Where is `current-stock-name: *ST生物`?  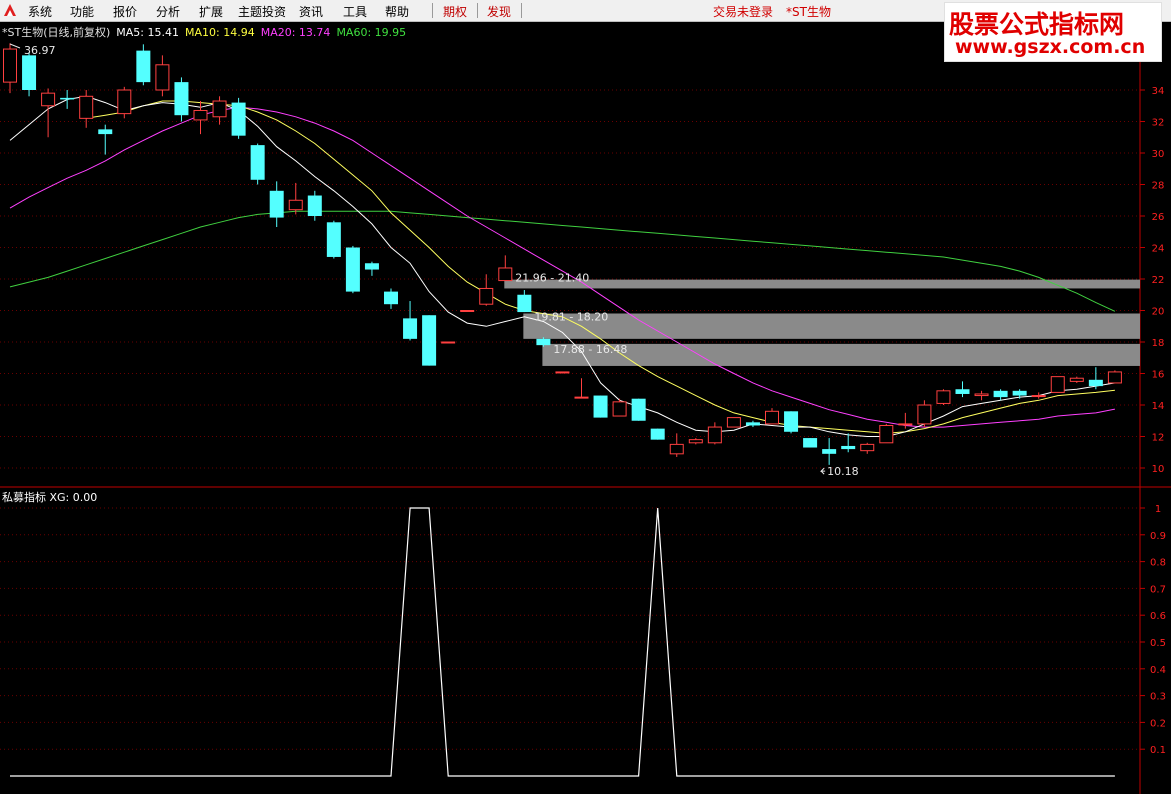 current-stock-name: *ST生物 is located at coordinates (808, 12).